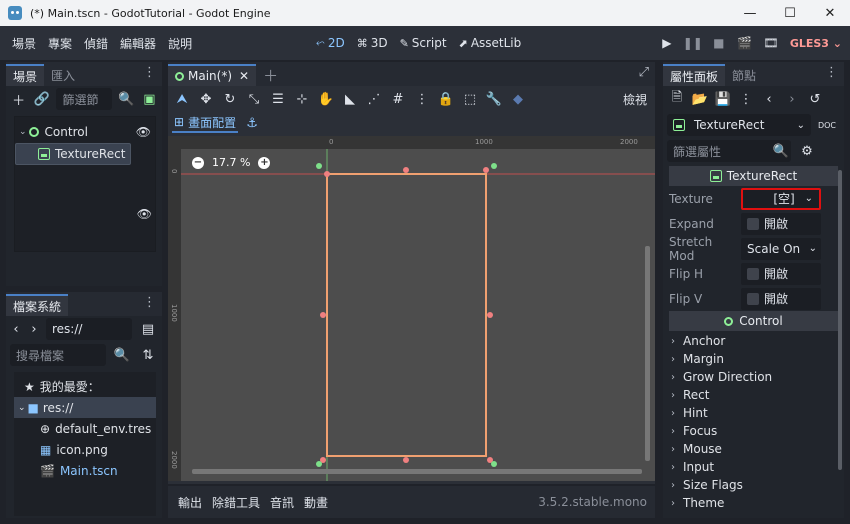 This screenshot has width=850, height=524. I want to click on back-icon: ‹, so click(16, 329).